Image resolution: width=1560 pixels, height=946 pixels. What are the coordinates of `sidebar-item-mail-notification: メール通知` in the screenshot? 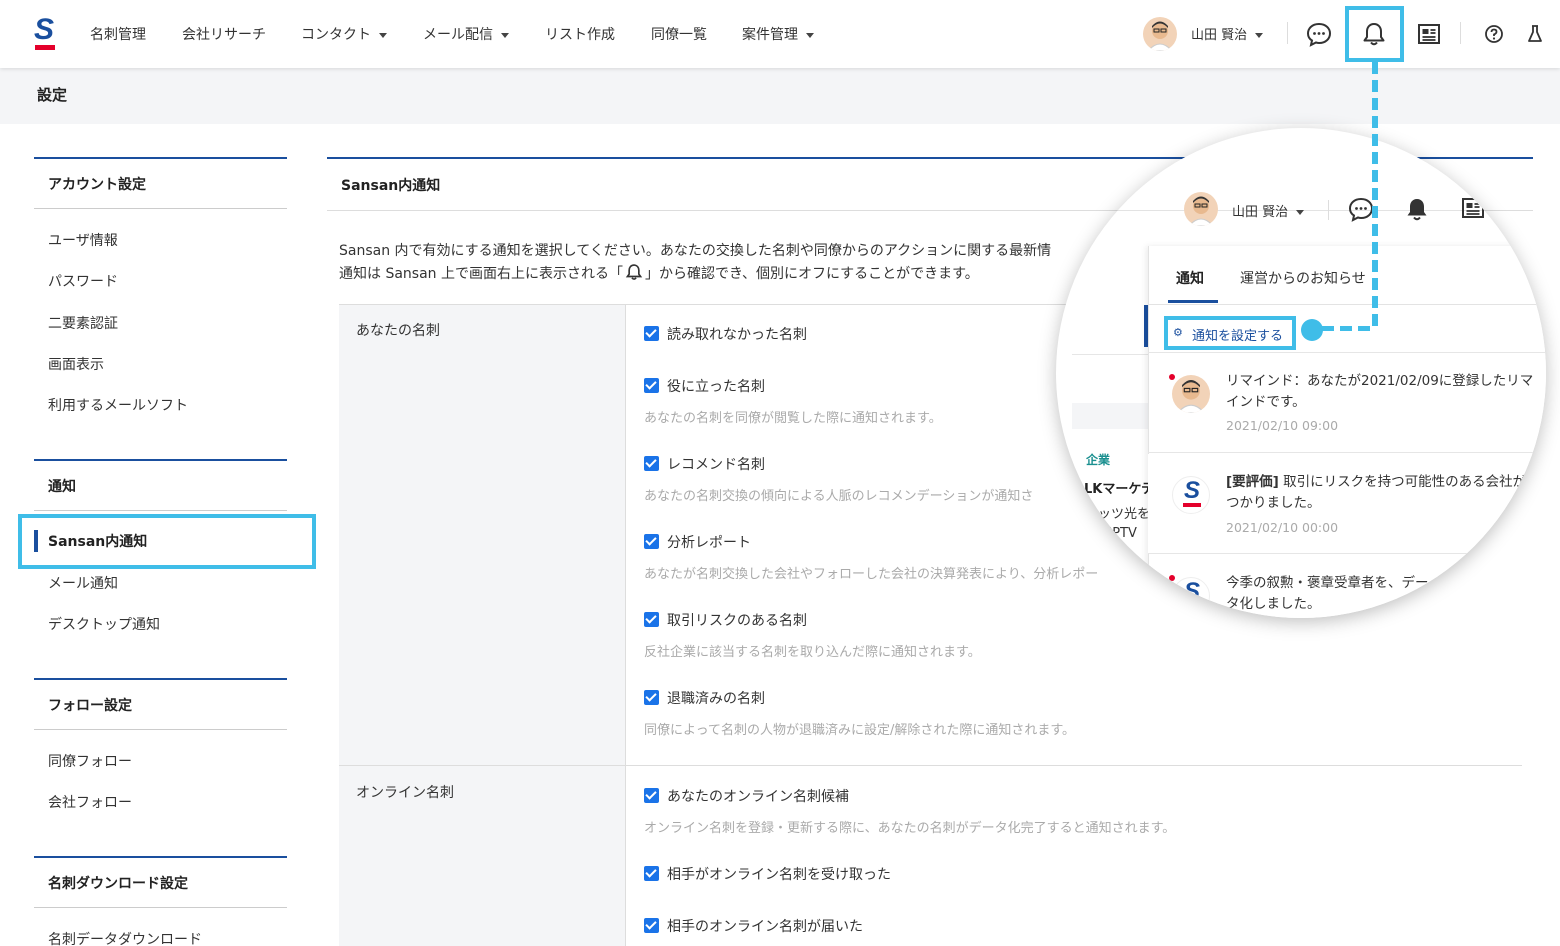 It's located at (83, 583).